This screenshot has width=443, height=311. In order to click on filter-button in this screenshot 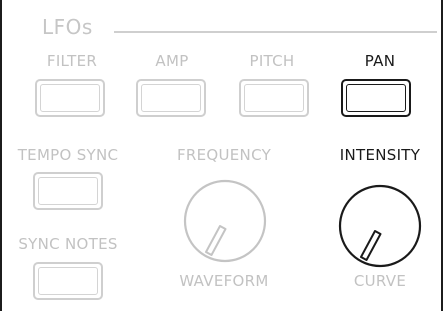, I will do `click(70, 98)`.